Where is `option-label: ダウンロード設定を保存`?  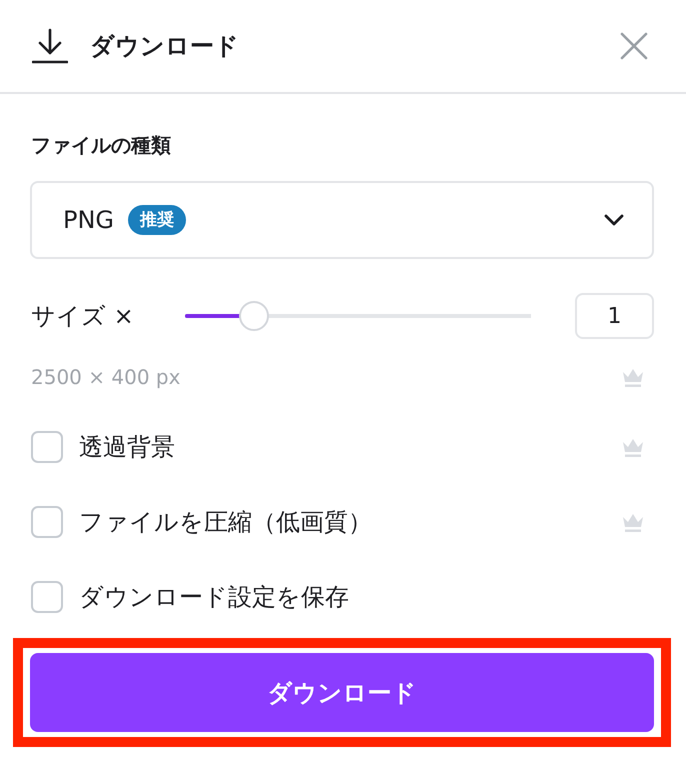
option-label: ダウンロード設定を保存 is located at coordinates (214, 597).